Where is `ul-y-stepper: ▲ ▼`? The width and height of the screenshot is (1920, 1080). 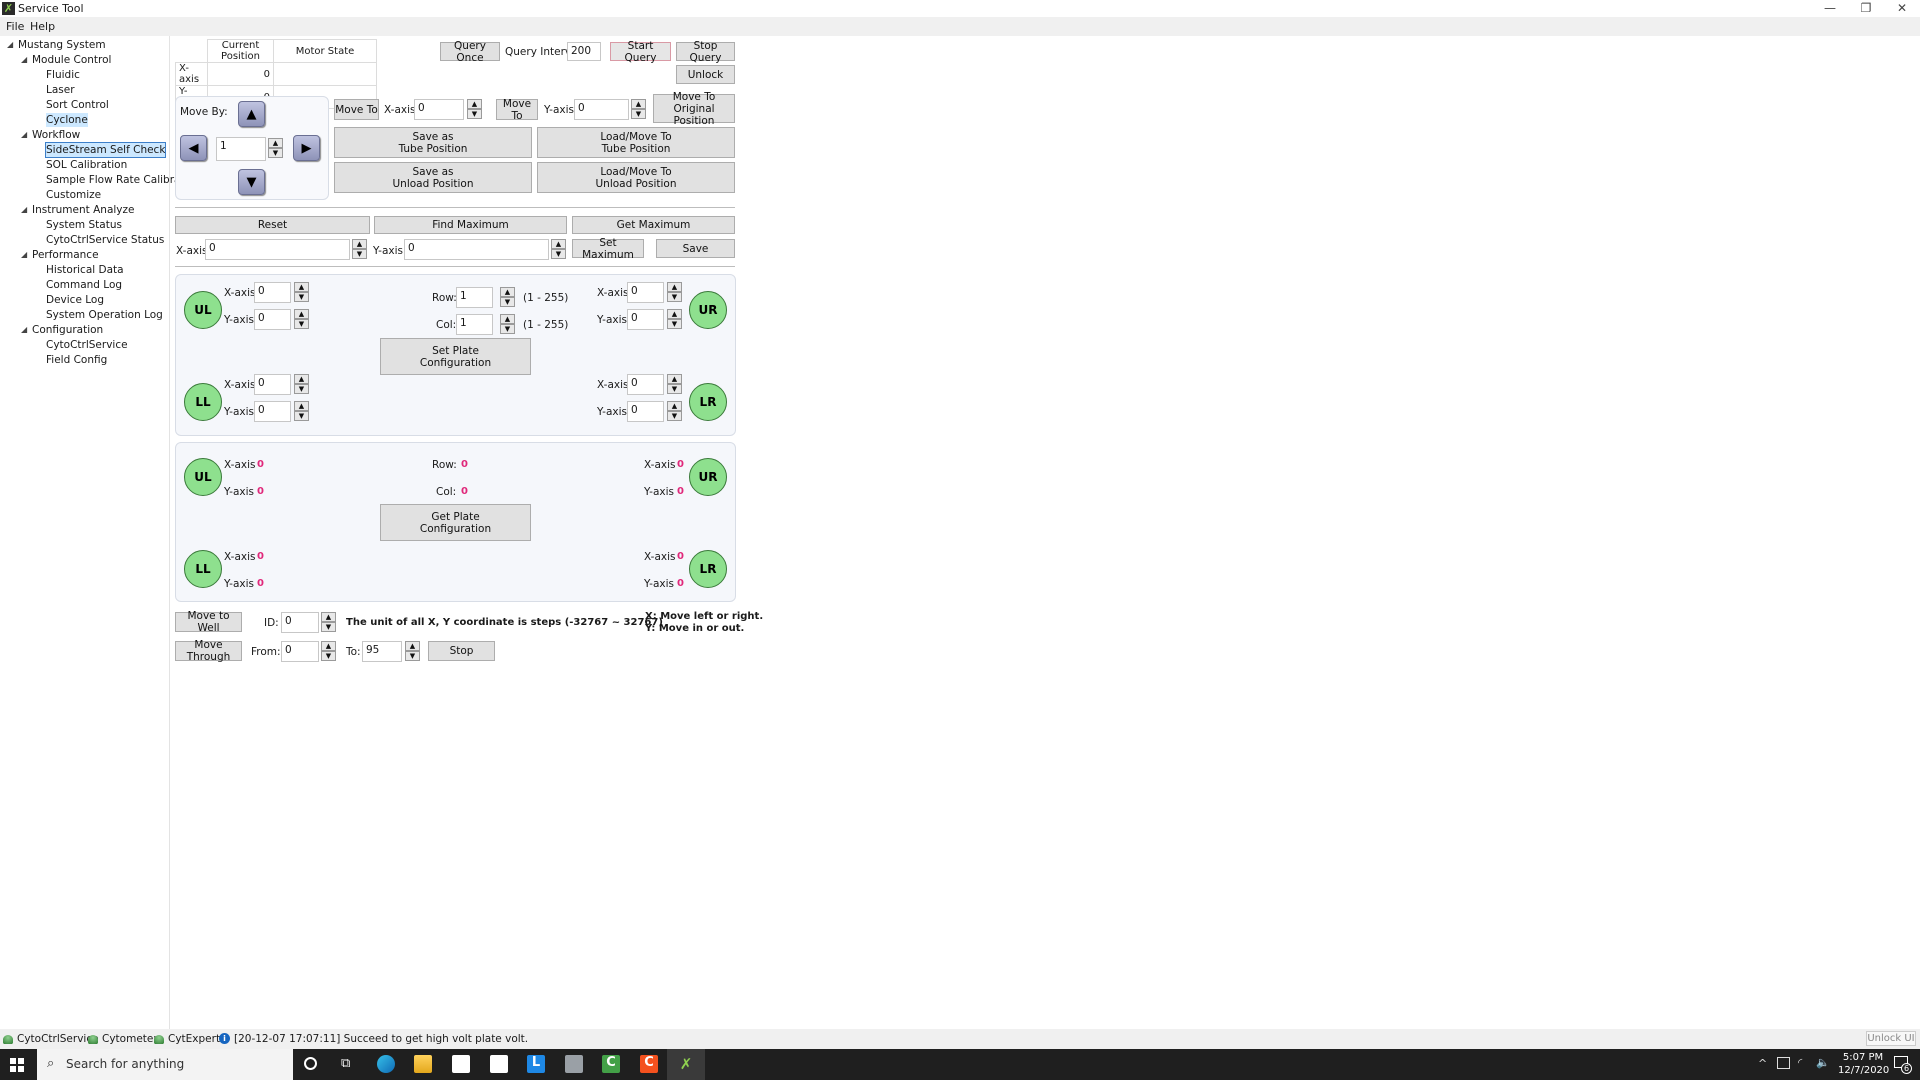
ul-y-stepper: ▲ ▼ is located at coordinates (301, 319).